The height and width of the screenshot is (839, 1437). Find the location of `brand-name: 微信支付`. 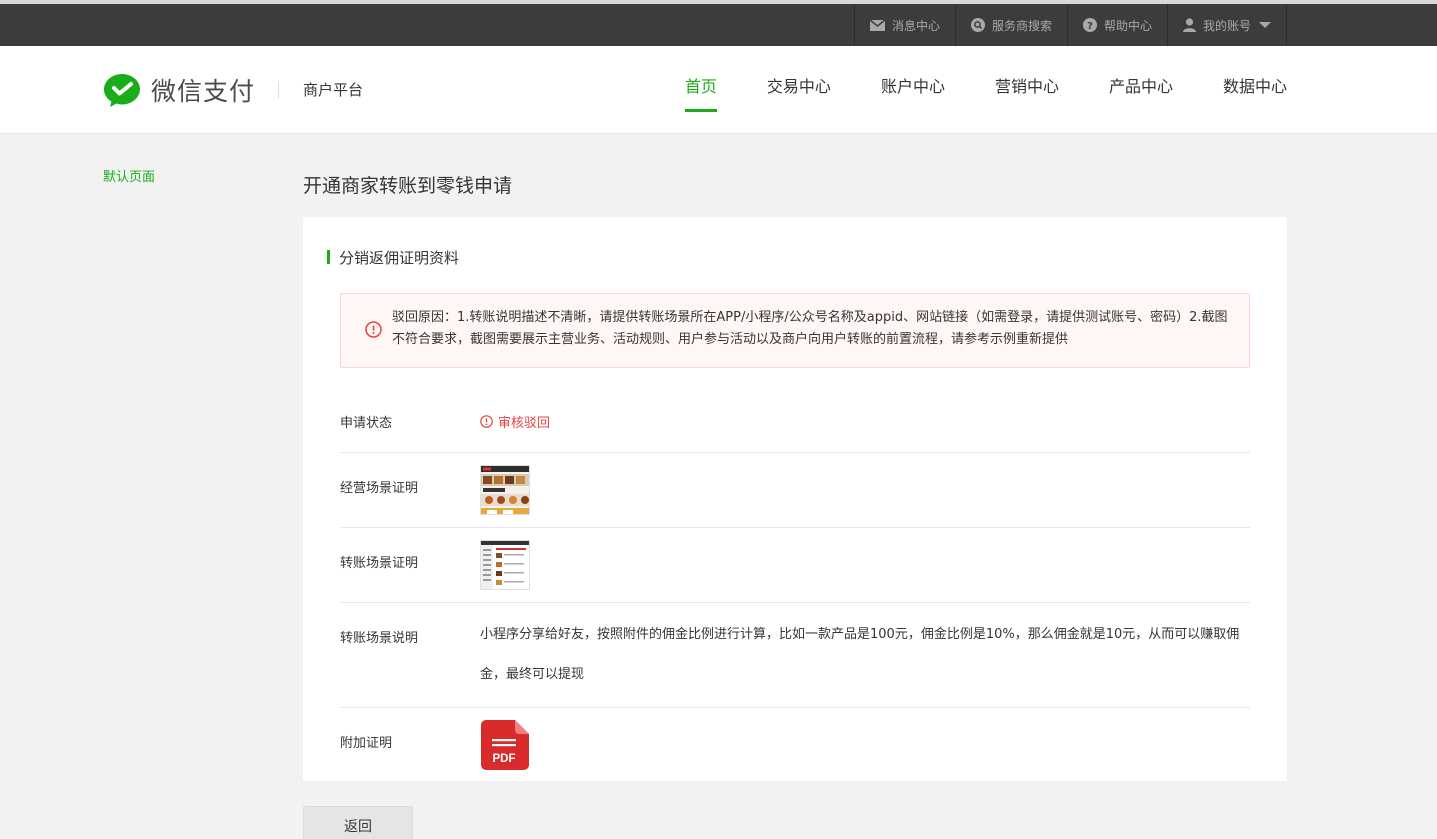

brand-name: 微信支付 is located at coordinates (203, 91).